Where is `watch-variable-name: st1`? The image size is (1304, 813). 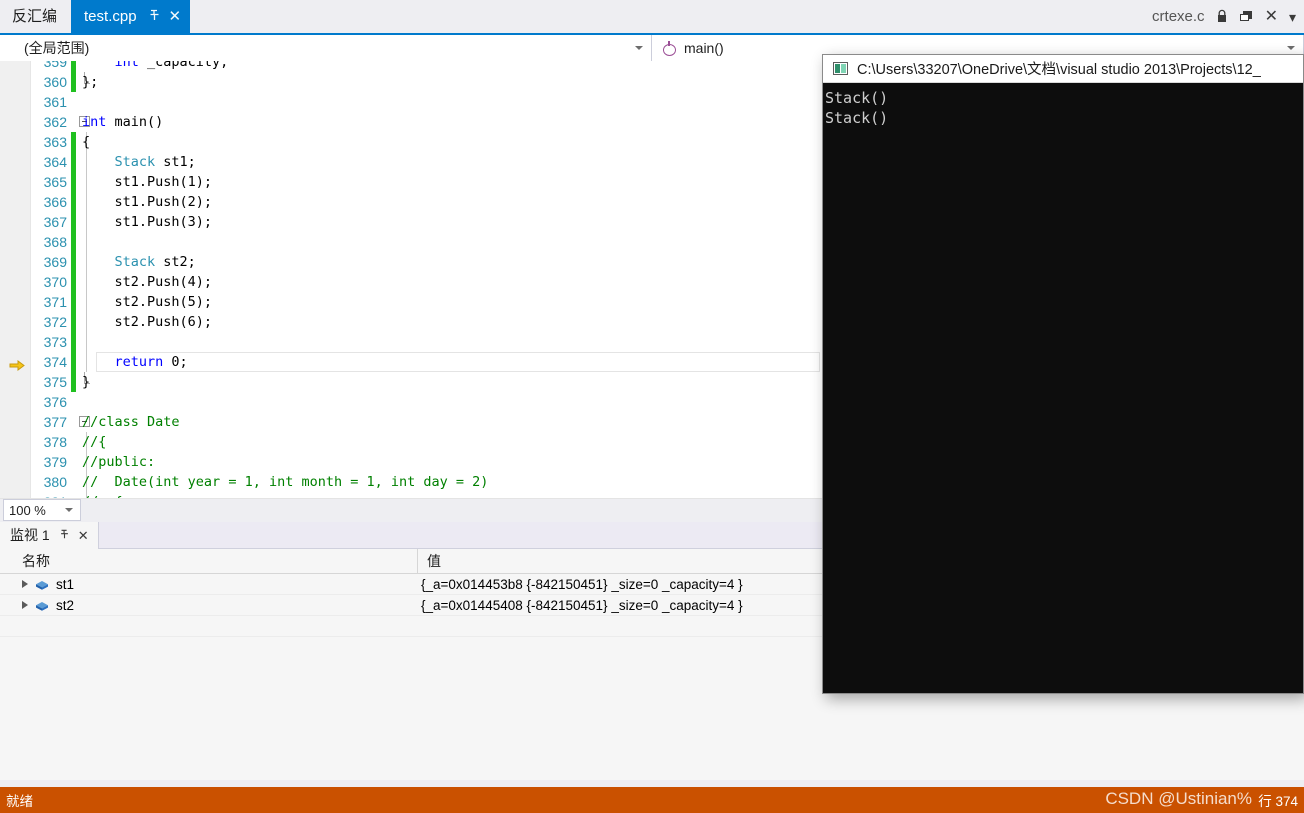 watch-variable-name: st1 is located at coordinates (231, 584).